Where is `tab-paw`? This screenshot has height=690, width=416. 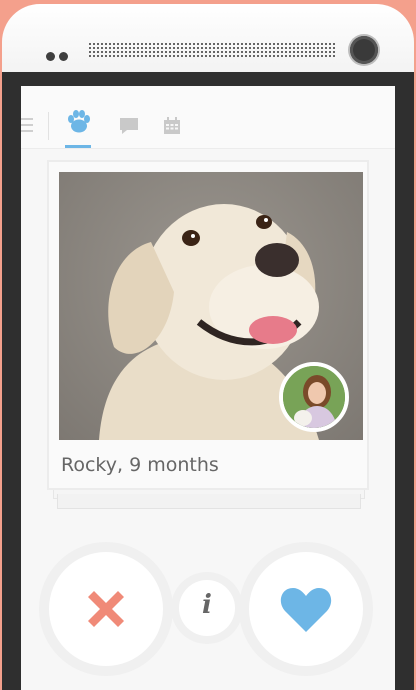 tab-paw is located at coordinates (80, 128).